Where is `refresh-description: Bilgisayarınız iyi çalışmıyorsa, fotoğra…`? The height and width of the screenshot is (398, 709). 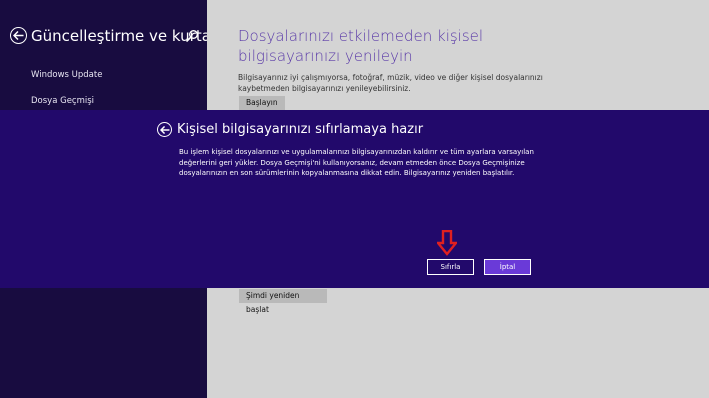 refresh-description: Bilgisayarınız iyi çalışmıyorsa, fotoğra… is located at coordinates (390, 83).